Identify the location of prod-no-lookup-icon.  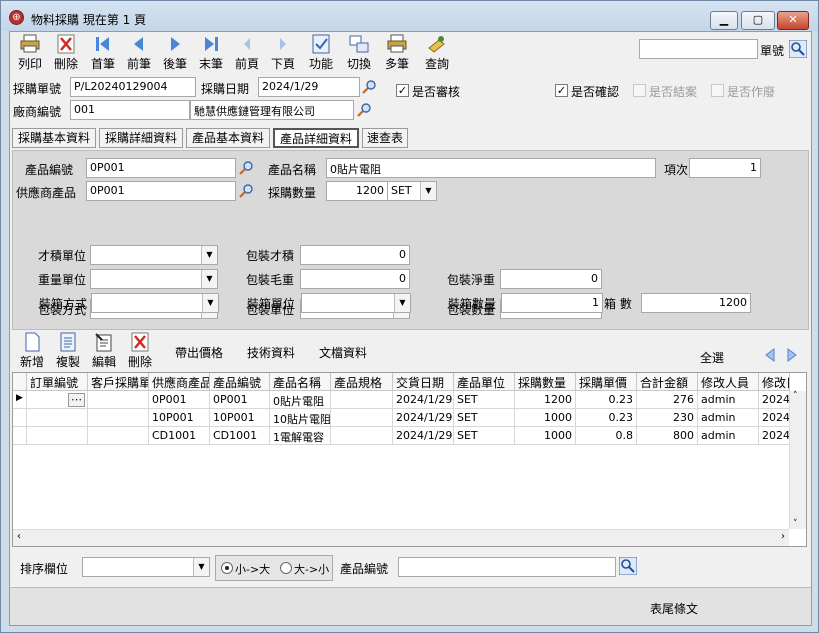
(247, 168).